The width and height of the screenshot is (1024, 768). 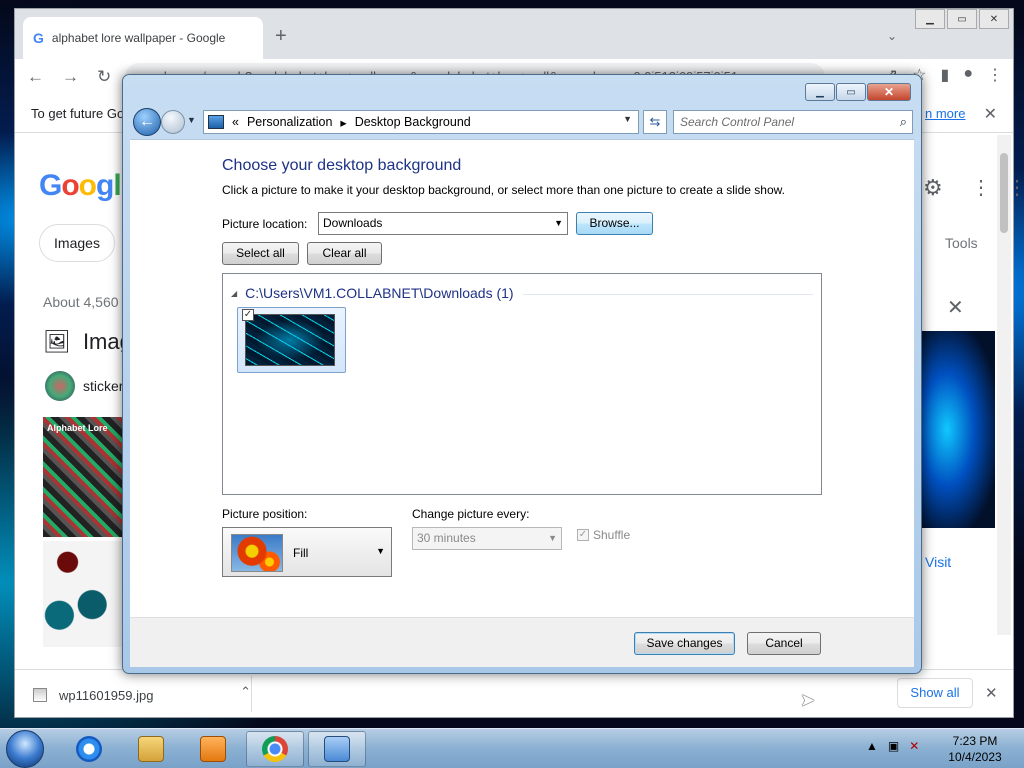 I want to click on refresh-icon: ⇆, so click(x=655, y=122).